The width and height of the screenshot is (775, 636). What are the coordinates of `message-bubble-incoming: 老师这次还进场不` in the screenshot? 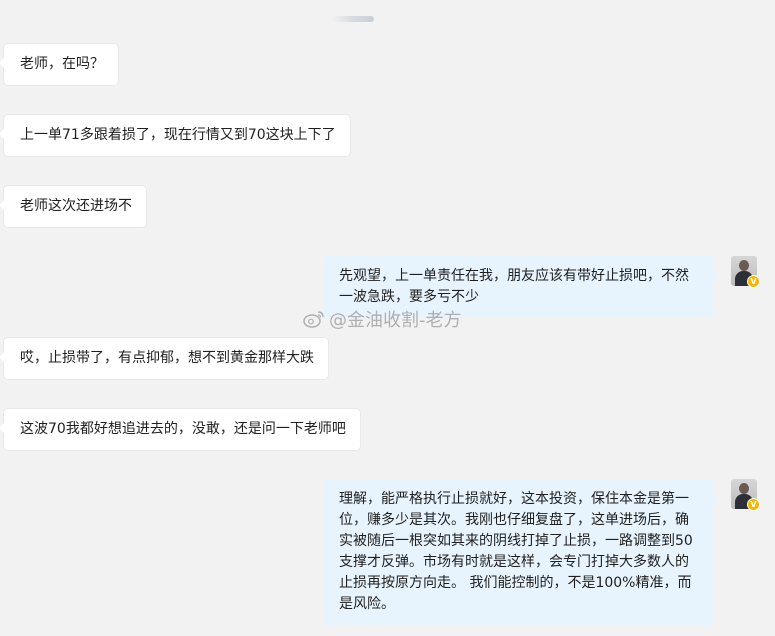 It's located at (73, 206).